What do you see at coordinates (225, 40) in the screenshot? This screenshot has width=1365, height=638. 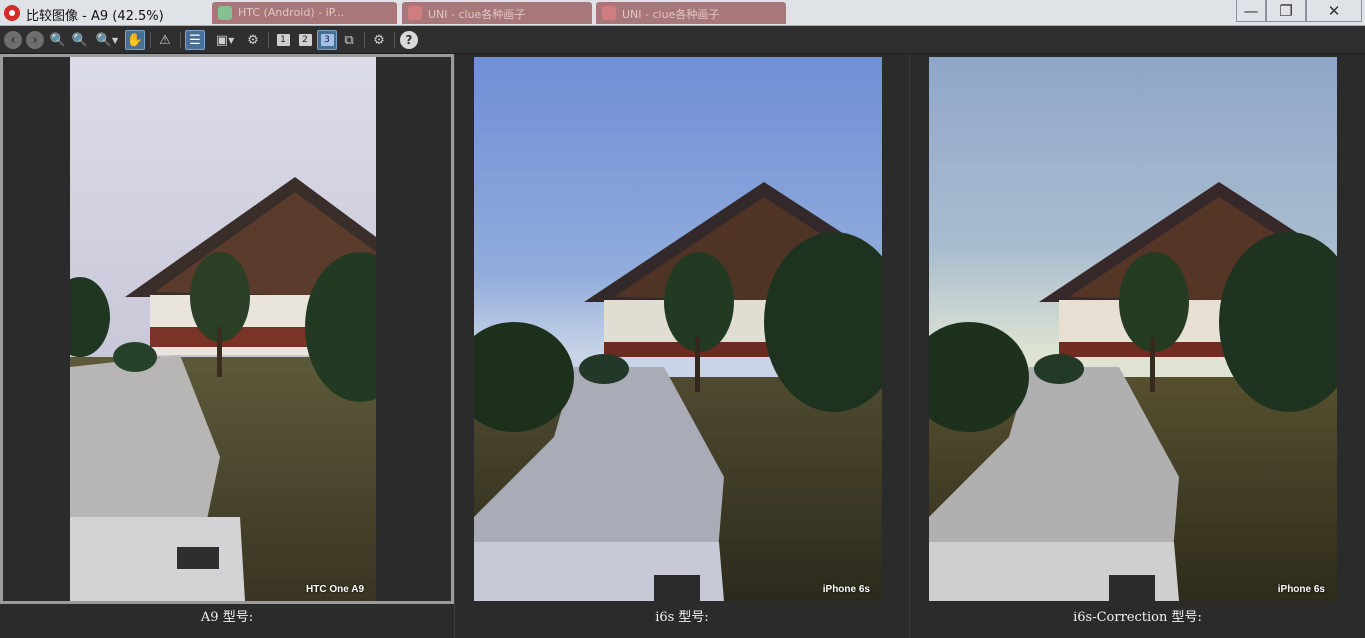 I see `image-options-icon: ▣ ▼` at bounding box center [225, 40].